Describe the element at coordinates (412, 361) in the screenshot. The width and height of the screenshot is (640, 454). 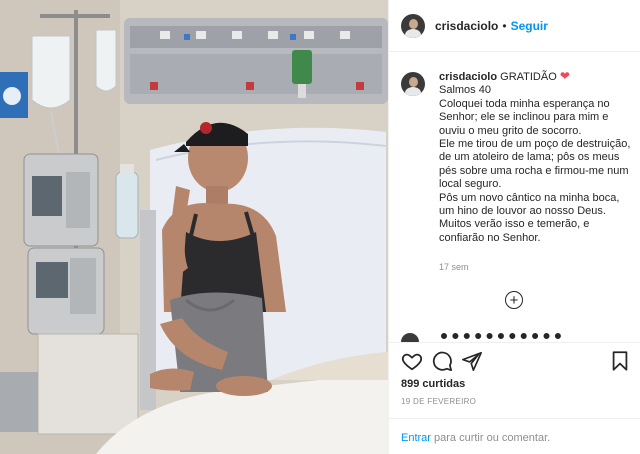
I see `like-heart-icon` at that location.